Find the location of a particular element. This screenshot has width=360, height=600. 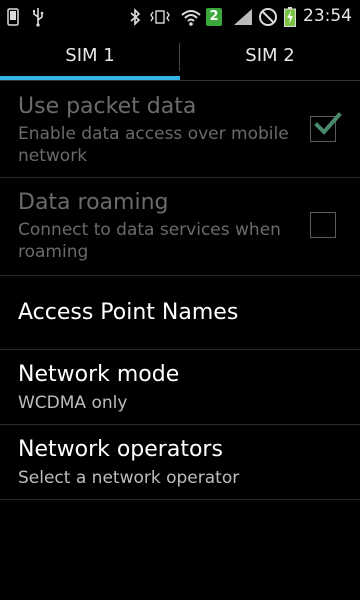

setting-access-point-names: Access Point Names is located at coordinates (180, 313).